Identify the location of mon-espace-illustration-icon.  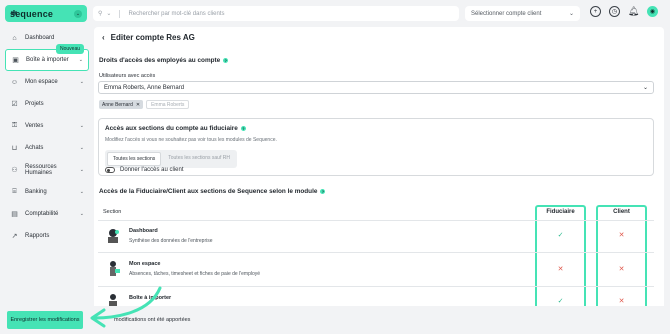
(115, 268).